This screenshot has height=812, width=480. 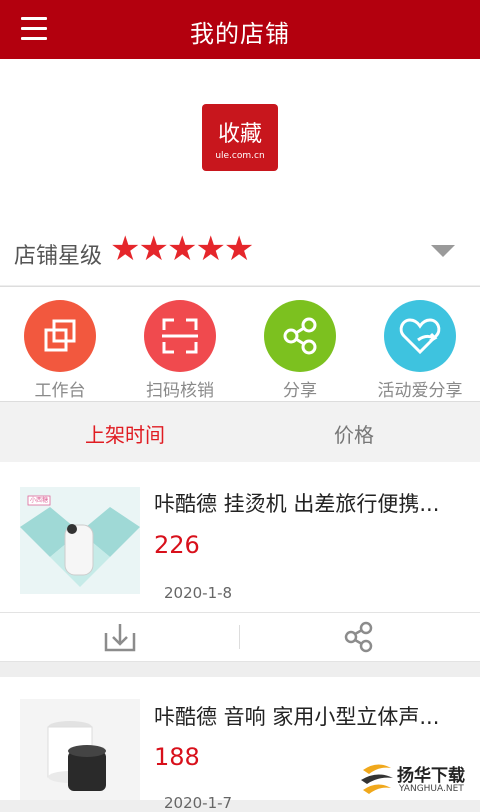 I want to click on download-icon, so click(x=120, y=637).